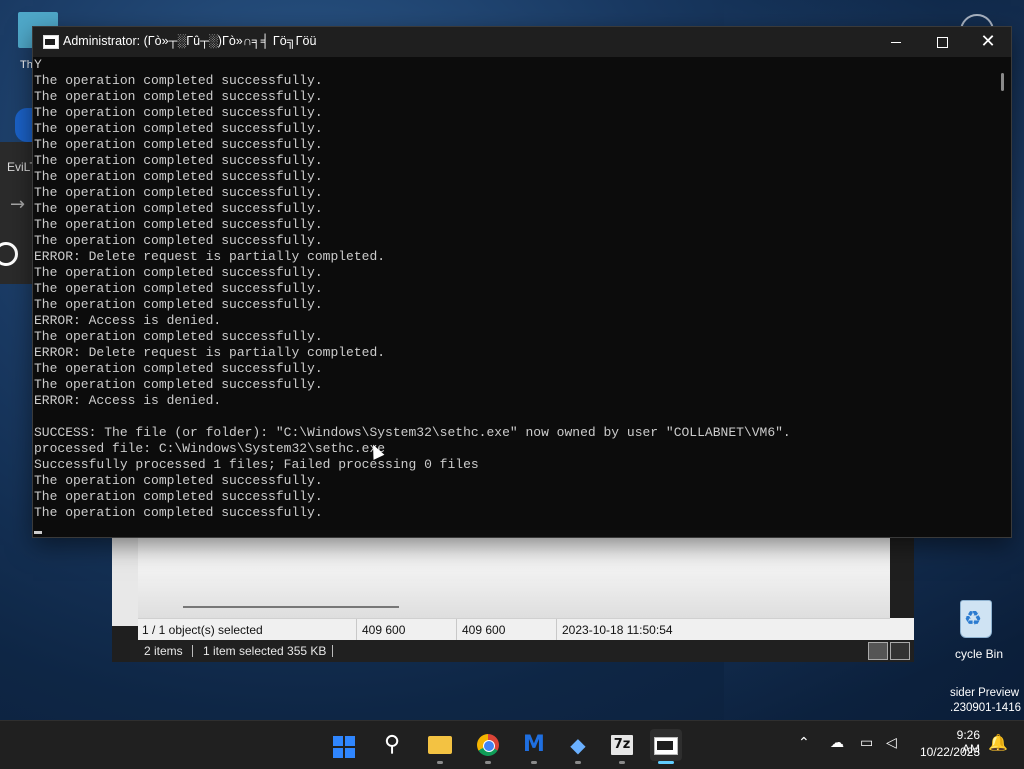  What do you see at coordinates (163, 651) in the screenshot?
I see `item-count: 2 items` at bounding box center [163, 651].